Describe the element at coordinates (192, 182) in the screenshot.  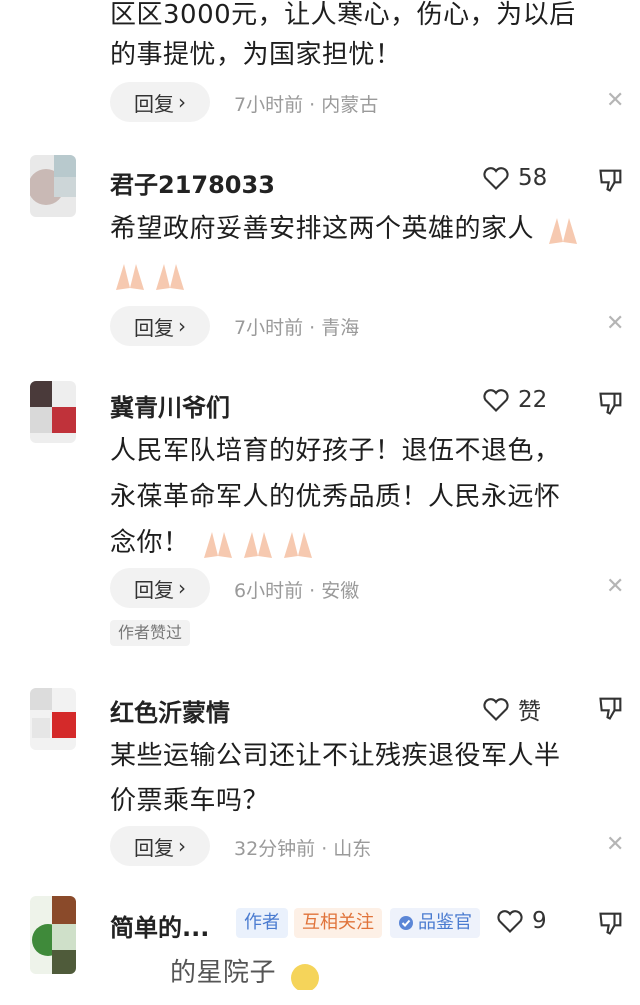
I see `username: 君子2178033` at that location.